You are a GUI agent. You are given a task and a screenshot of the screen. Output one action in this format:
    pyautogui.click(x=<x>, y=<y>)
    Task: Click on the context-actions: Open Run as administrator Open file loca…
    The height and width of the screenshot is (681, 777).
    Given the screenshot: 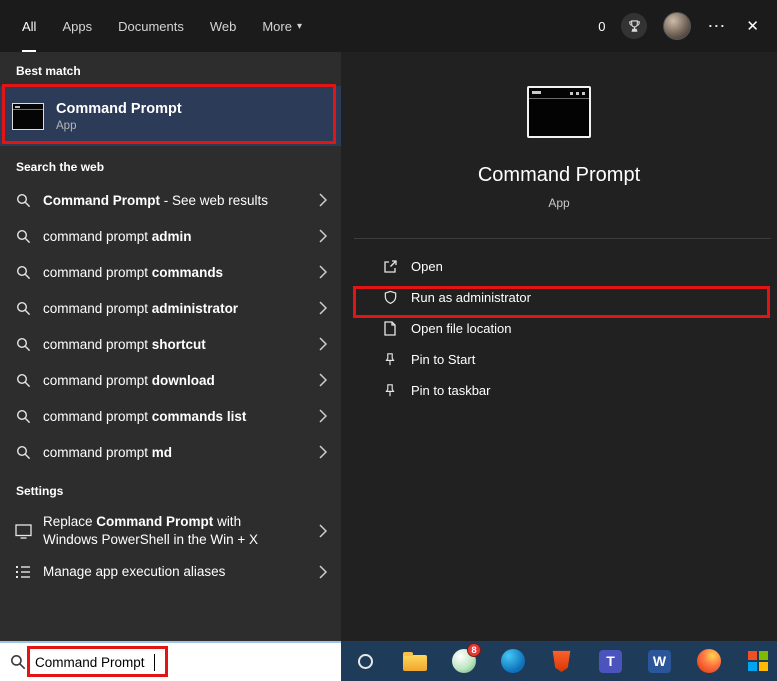 What is the action you would take?
    pyautogui.click(x=559, y=322)
    